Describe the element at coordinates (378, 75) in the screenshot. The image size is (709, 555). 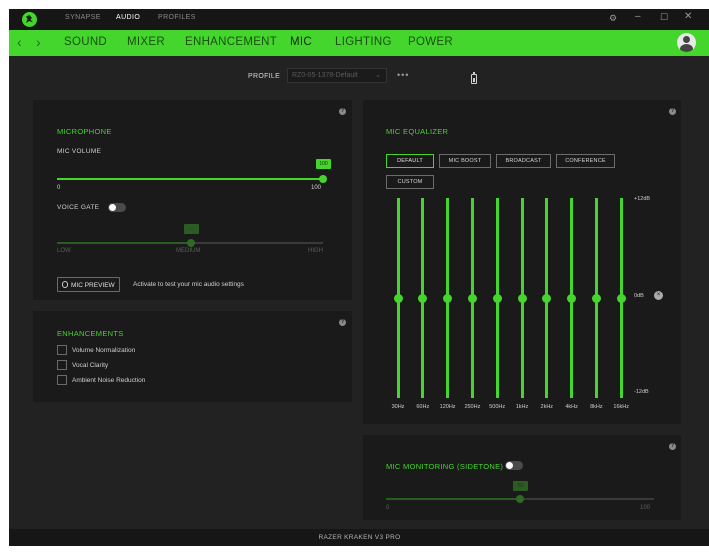
I see `chevron-down-icon: ⌄` at that location.